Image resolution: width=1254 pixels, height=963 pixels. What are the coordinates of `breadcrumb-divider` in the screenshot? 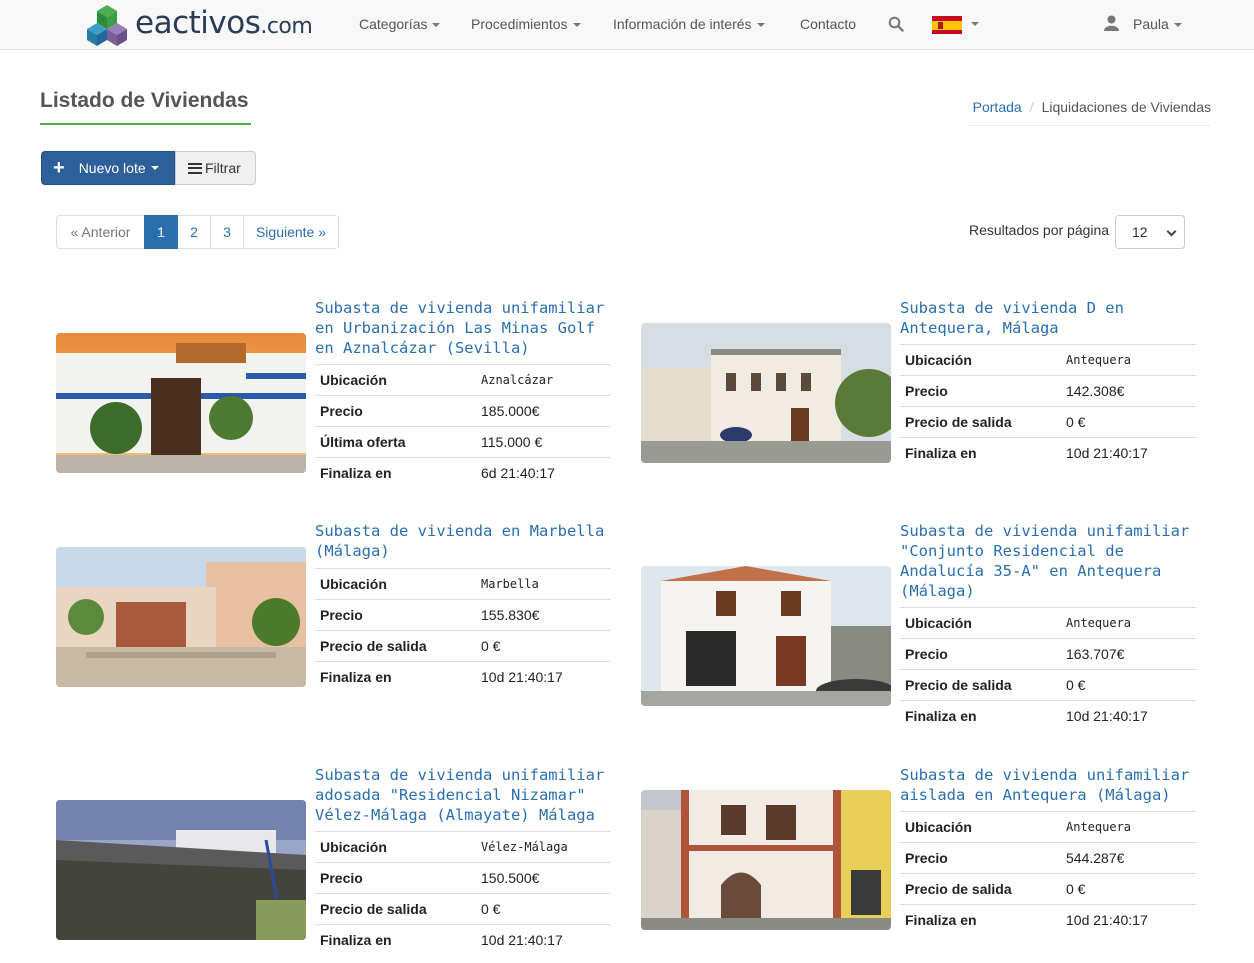 It's located at (1089, 125).